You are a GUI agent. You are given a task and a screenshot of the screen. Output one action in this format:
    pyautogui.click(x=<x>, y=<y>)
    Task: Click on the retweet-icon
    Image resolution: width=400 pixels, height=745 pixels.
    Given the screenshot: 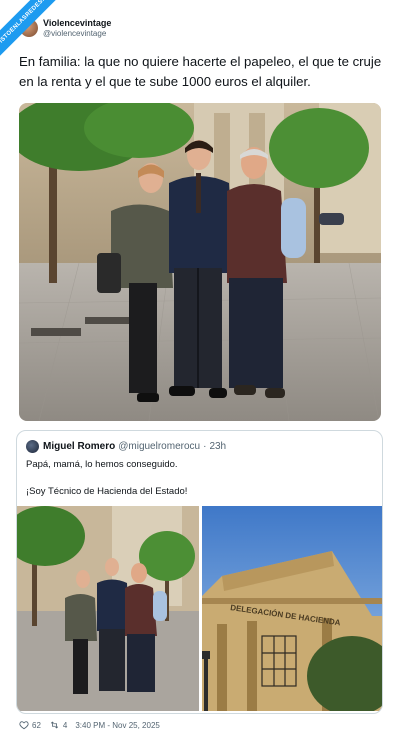 What is the action you would take?
    pyautogui.click(x=54, y=725)
    